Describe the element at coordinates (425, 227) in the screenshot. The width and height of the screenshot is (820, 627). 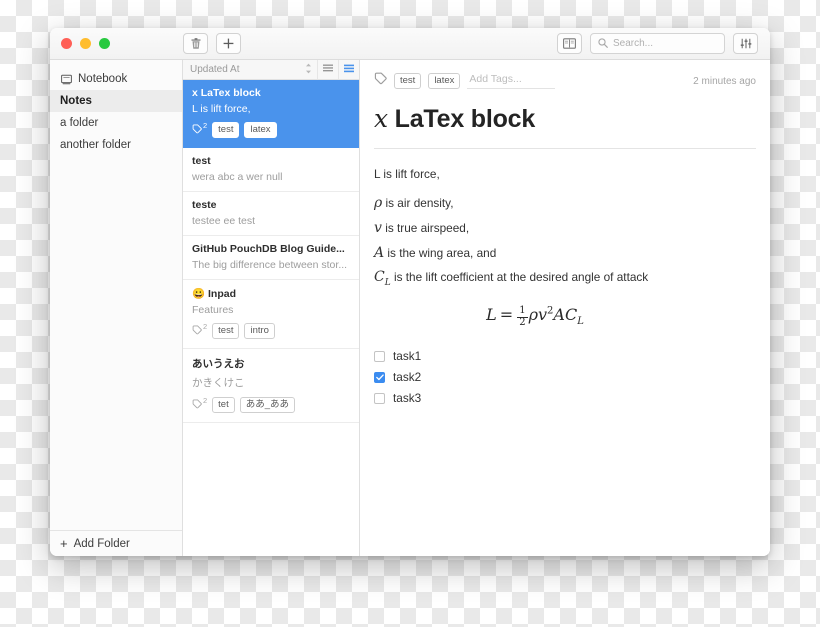
I see `paragraph-text: is true airspeed,` at that location.